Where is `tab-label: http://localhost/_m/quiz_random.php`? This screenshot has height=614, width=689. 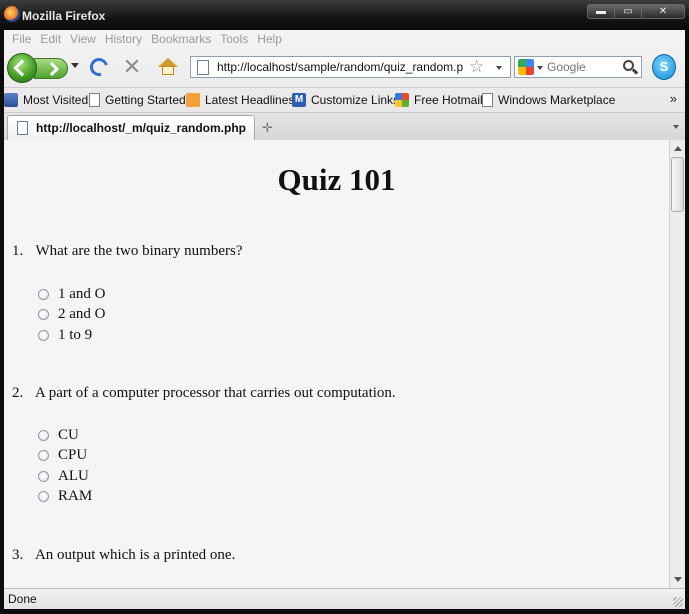 tab-label: http://localhost/_m/quiz_random.php is located at coordinates (141, 128).